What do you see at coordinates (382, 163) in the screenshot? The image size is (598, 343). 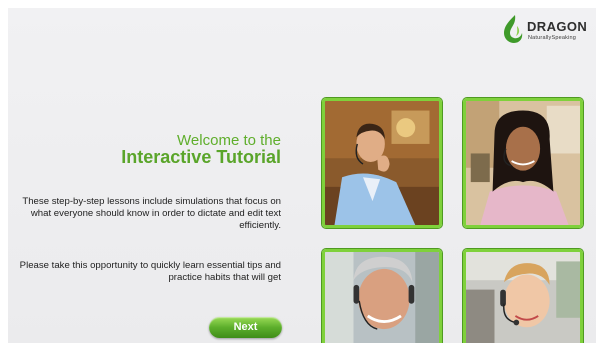 I see `man-with-headset-photo` at bounding box center [382, 163].